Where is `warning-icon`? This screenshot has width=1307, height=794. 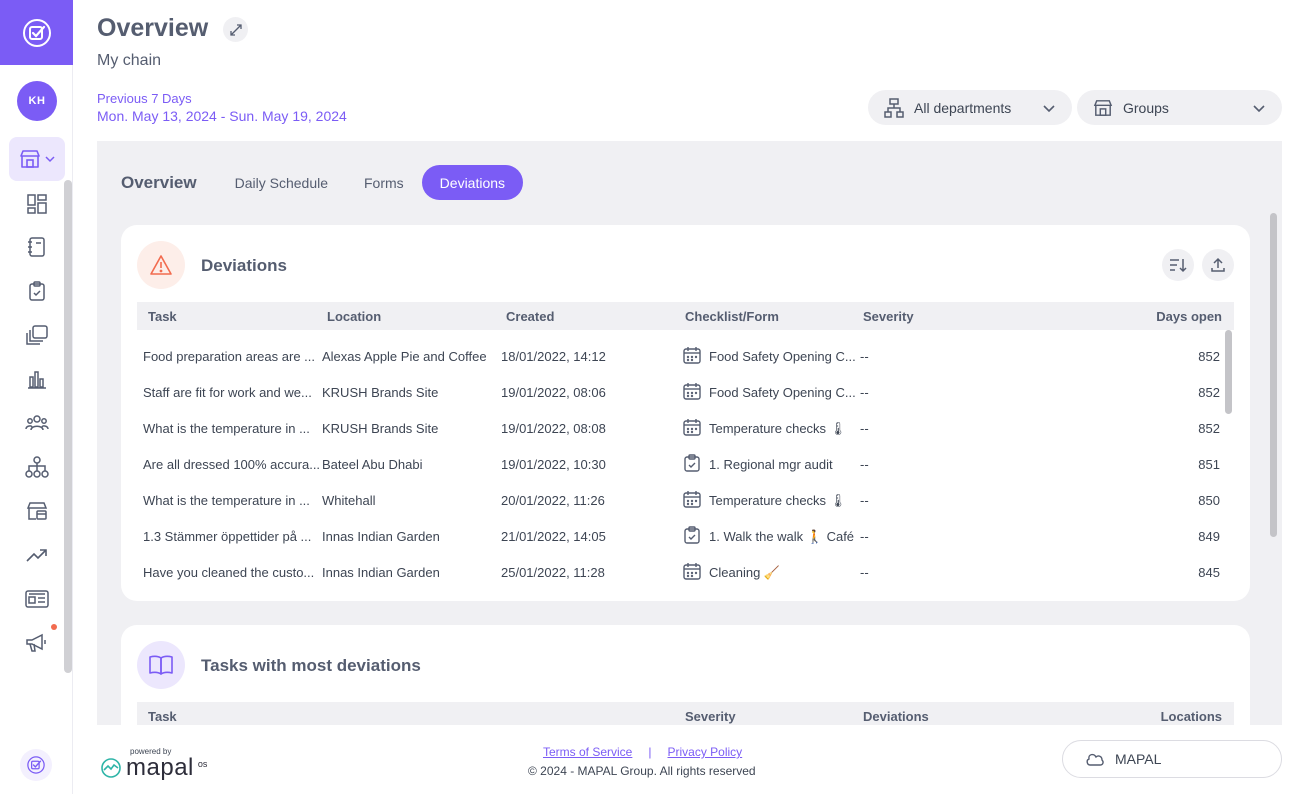
warning-icon is located at coordinates (161, 265).